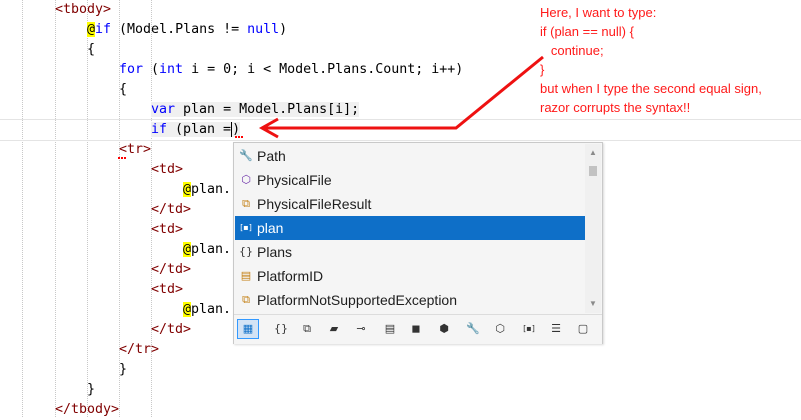 The width and height of the screenshot is (801, 420). I want to click on completion-item-label: PlatformID, so click(290, 276).